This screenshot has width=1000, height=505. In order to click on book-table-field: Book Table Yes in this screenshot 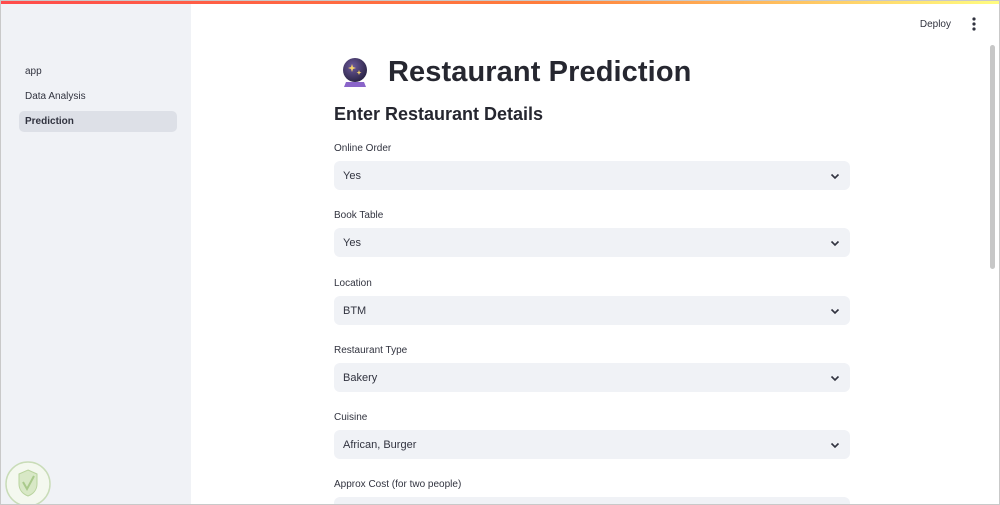, I will do `click(592, 233)`.